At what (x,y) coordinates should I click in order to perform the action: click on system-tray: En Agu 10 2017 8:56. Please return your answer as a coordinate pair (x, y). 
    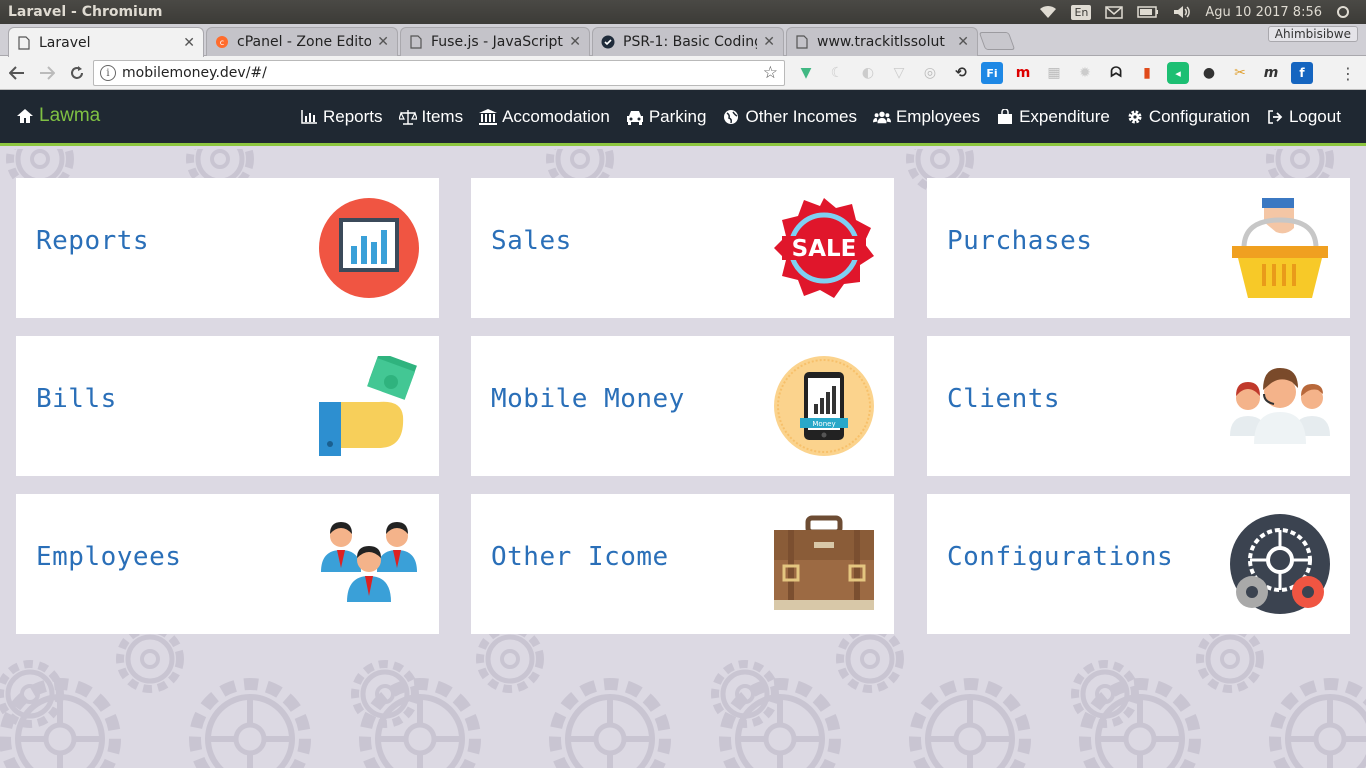
    Looking at the image, I should click on (1202, 12).